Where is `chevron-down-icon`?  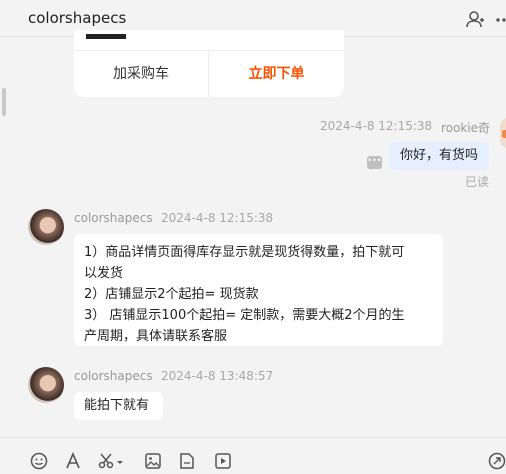 chevron-down-icon is located at coordinates (120, 461).